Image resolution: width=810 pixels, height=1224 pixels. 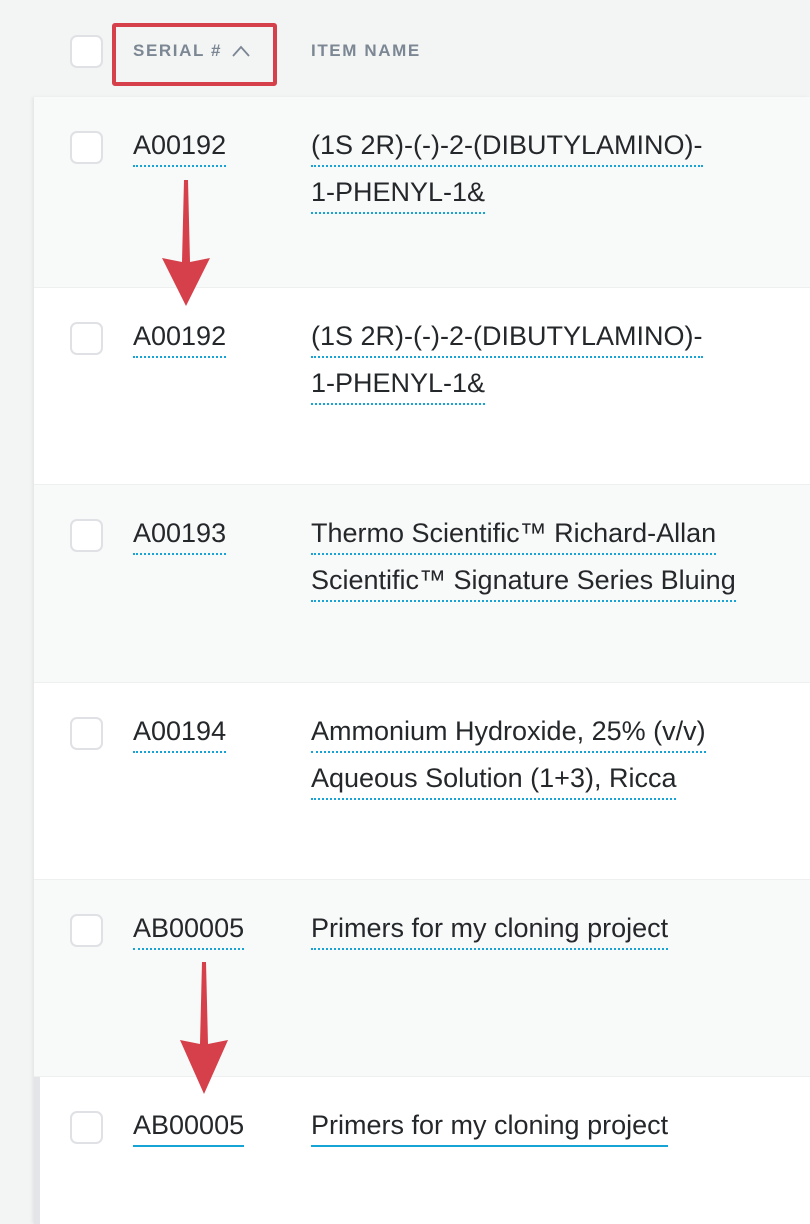 I want to click on item-name-link: Scientific™ Signature Series Bluing, so click(x=523, y=582).